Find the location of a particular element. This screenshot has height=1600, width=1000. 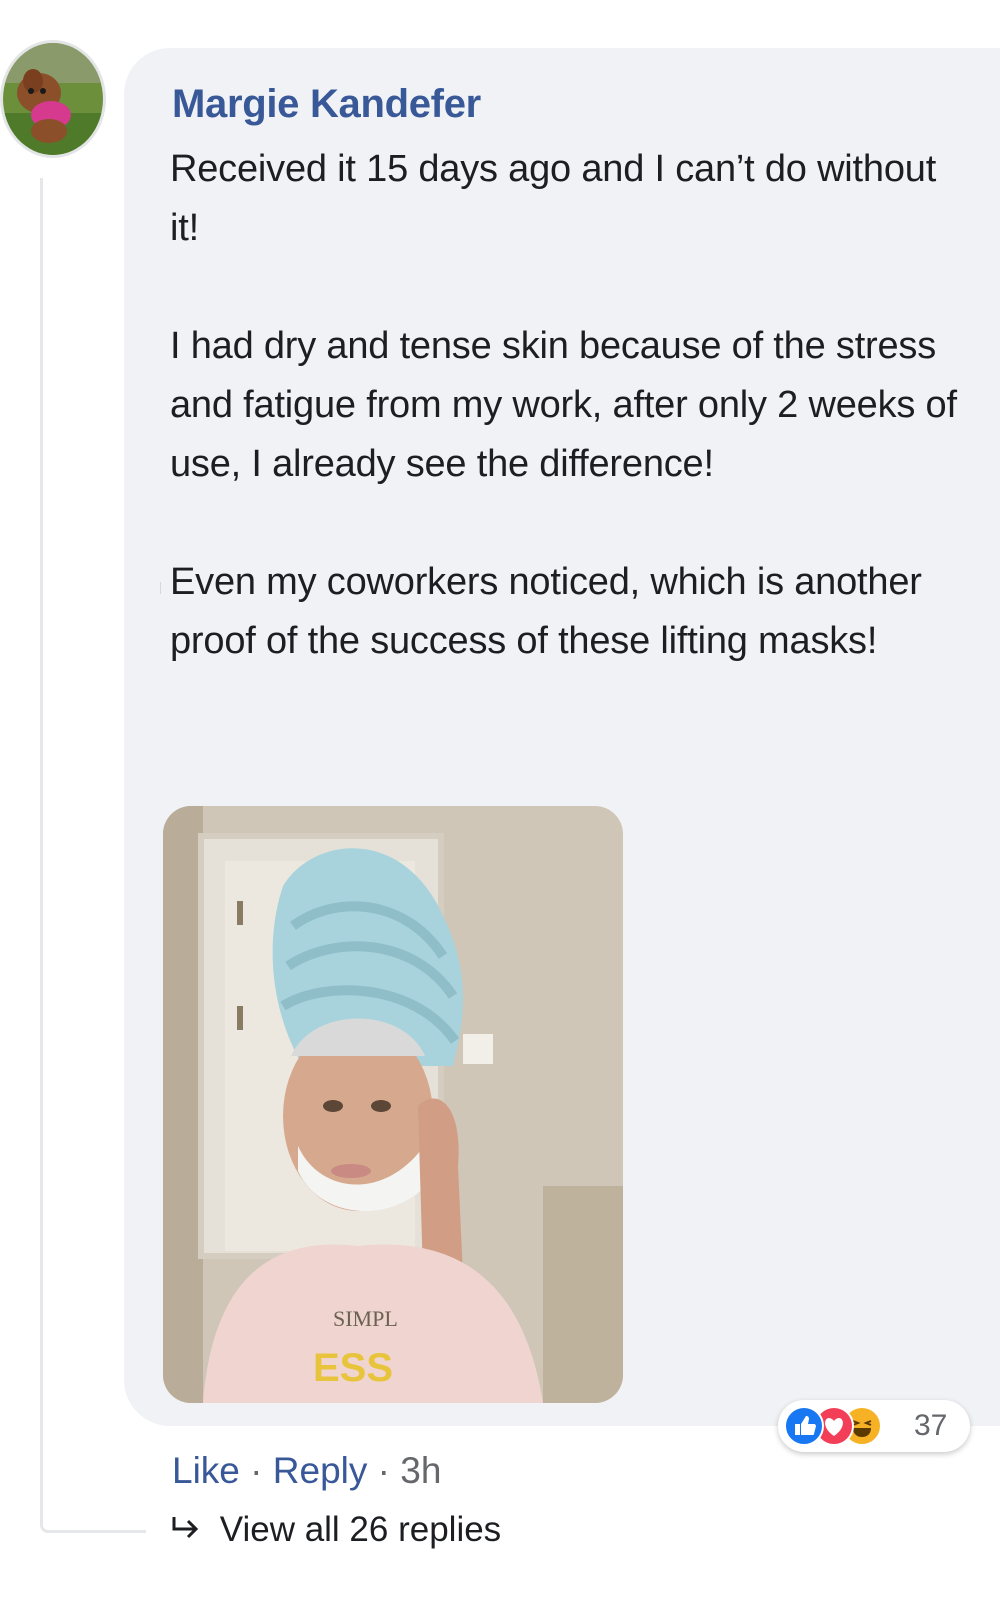

view-replies-link: View all 26 replies is located at coordinates (335, 1531).